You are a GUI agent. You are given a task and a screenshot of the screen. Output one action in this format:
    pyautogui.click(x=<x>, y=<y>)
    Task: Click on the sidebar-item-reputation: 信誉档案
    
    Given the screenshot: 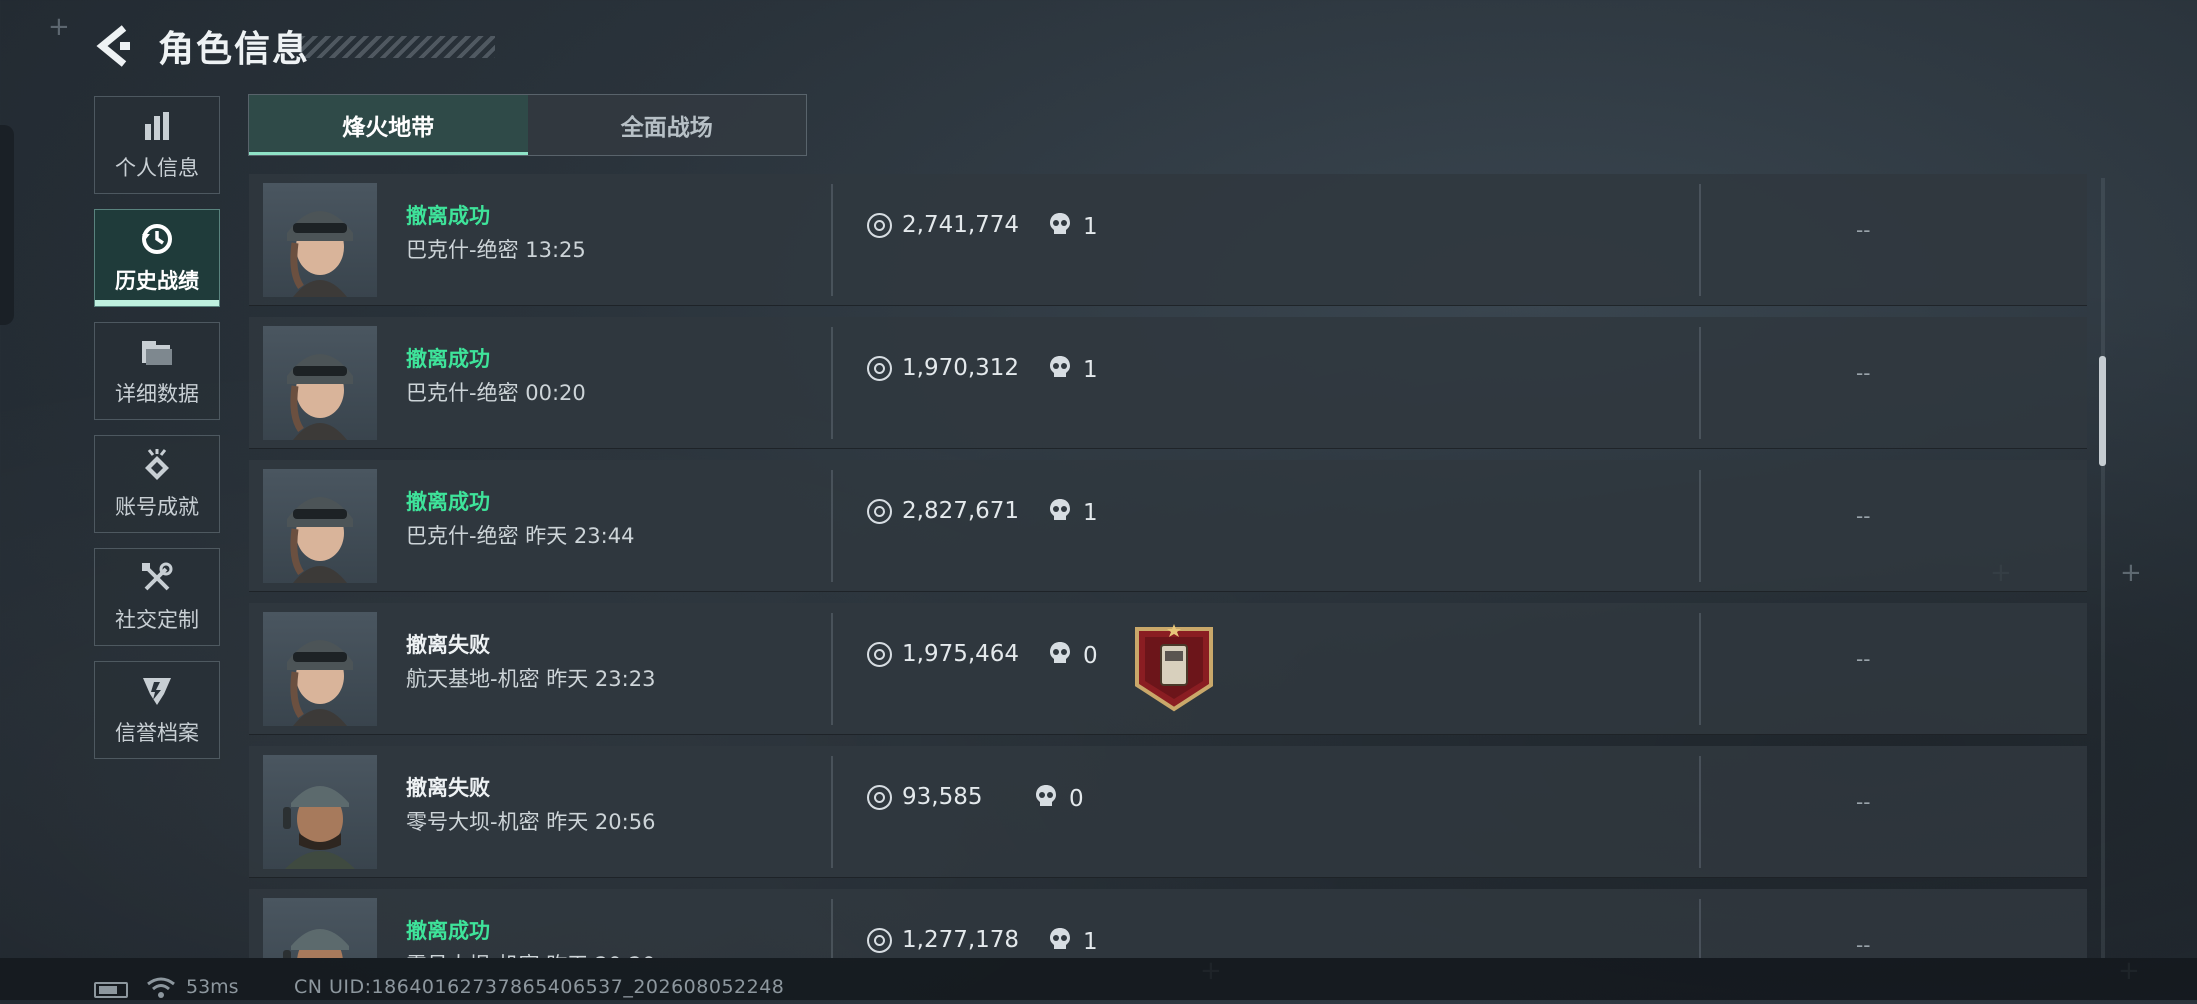 What is the action you would take?
    pyautogui.click(x=157, y=710)
    